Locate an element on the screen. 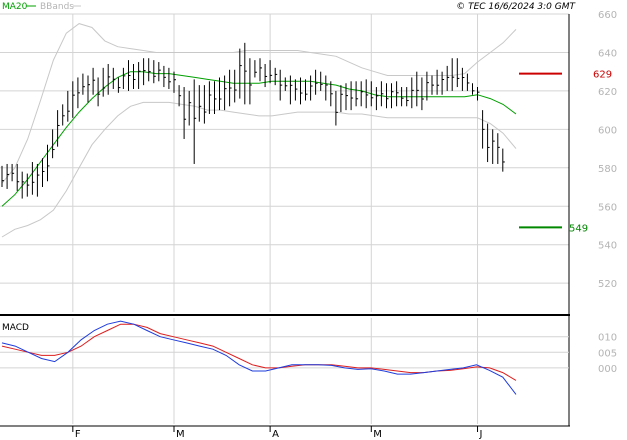 This screenshot has width=627, height=440. macd-lines is located at coordinates (259, 357).